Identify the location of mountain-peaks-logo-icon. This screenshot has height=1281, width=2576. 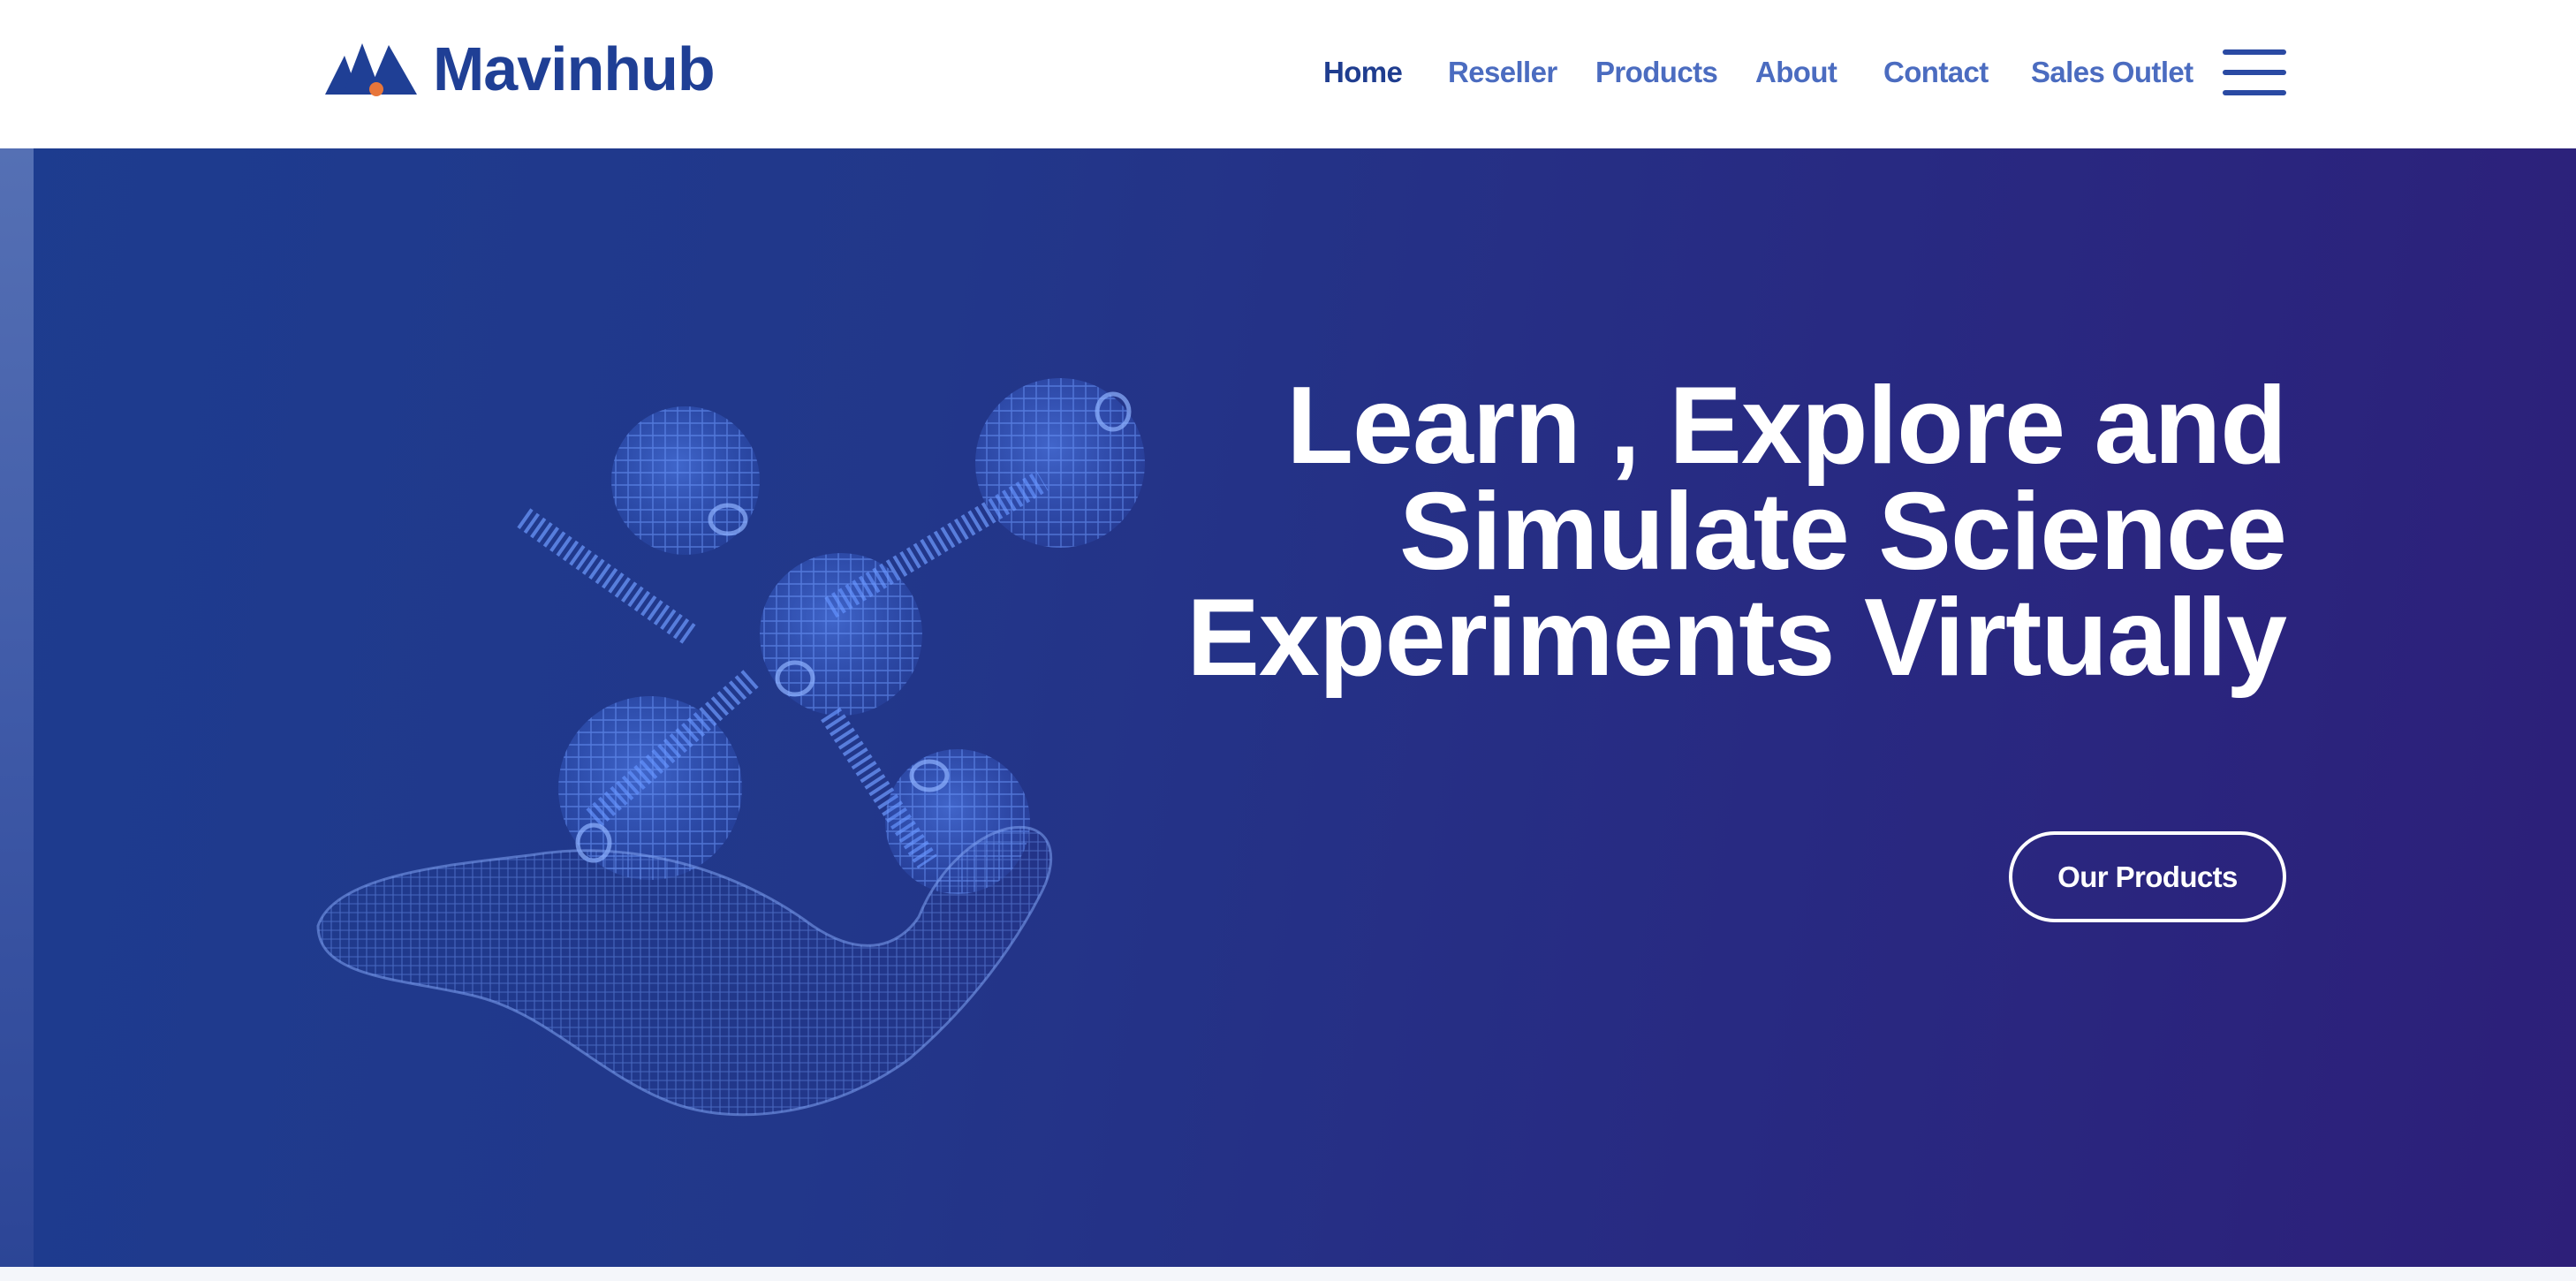
(371, 69).